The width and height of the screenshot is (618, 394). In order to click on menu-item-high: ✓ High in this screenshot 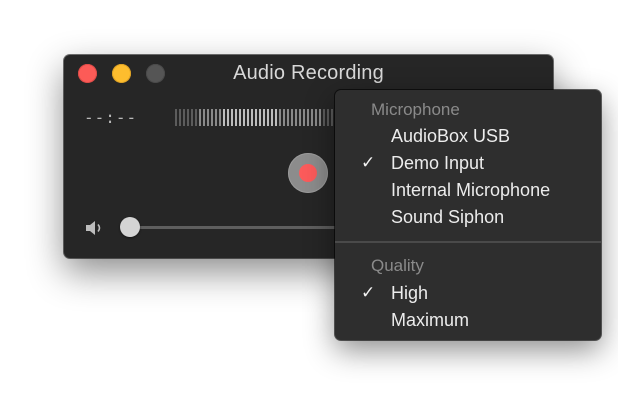, I will do `click(468, 294)`.